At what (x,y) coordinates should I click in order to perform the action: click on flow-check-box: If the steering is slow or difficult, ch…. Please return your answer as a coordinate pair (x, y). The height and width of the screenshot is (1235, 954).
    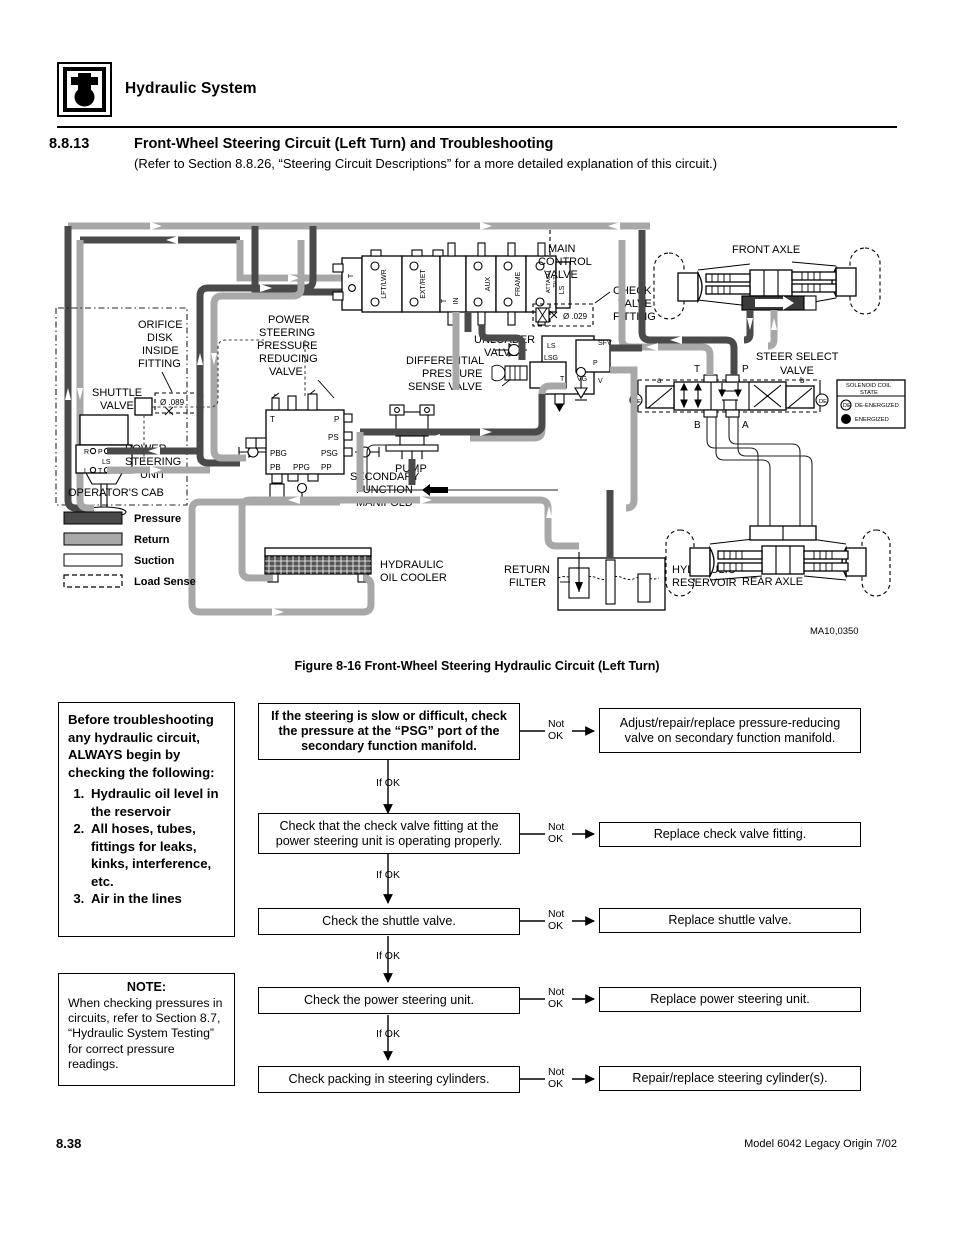
    Looking at the image, I should click on (389, 731).